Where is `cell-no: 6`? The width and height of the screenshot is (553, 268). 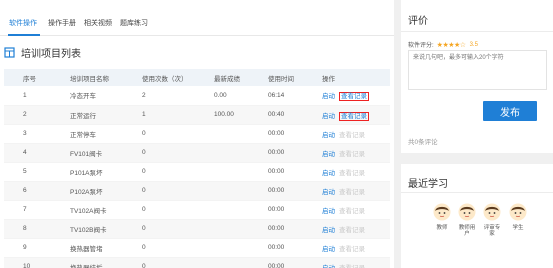 cell-no: 6 is located at coordinates (27, 191).